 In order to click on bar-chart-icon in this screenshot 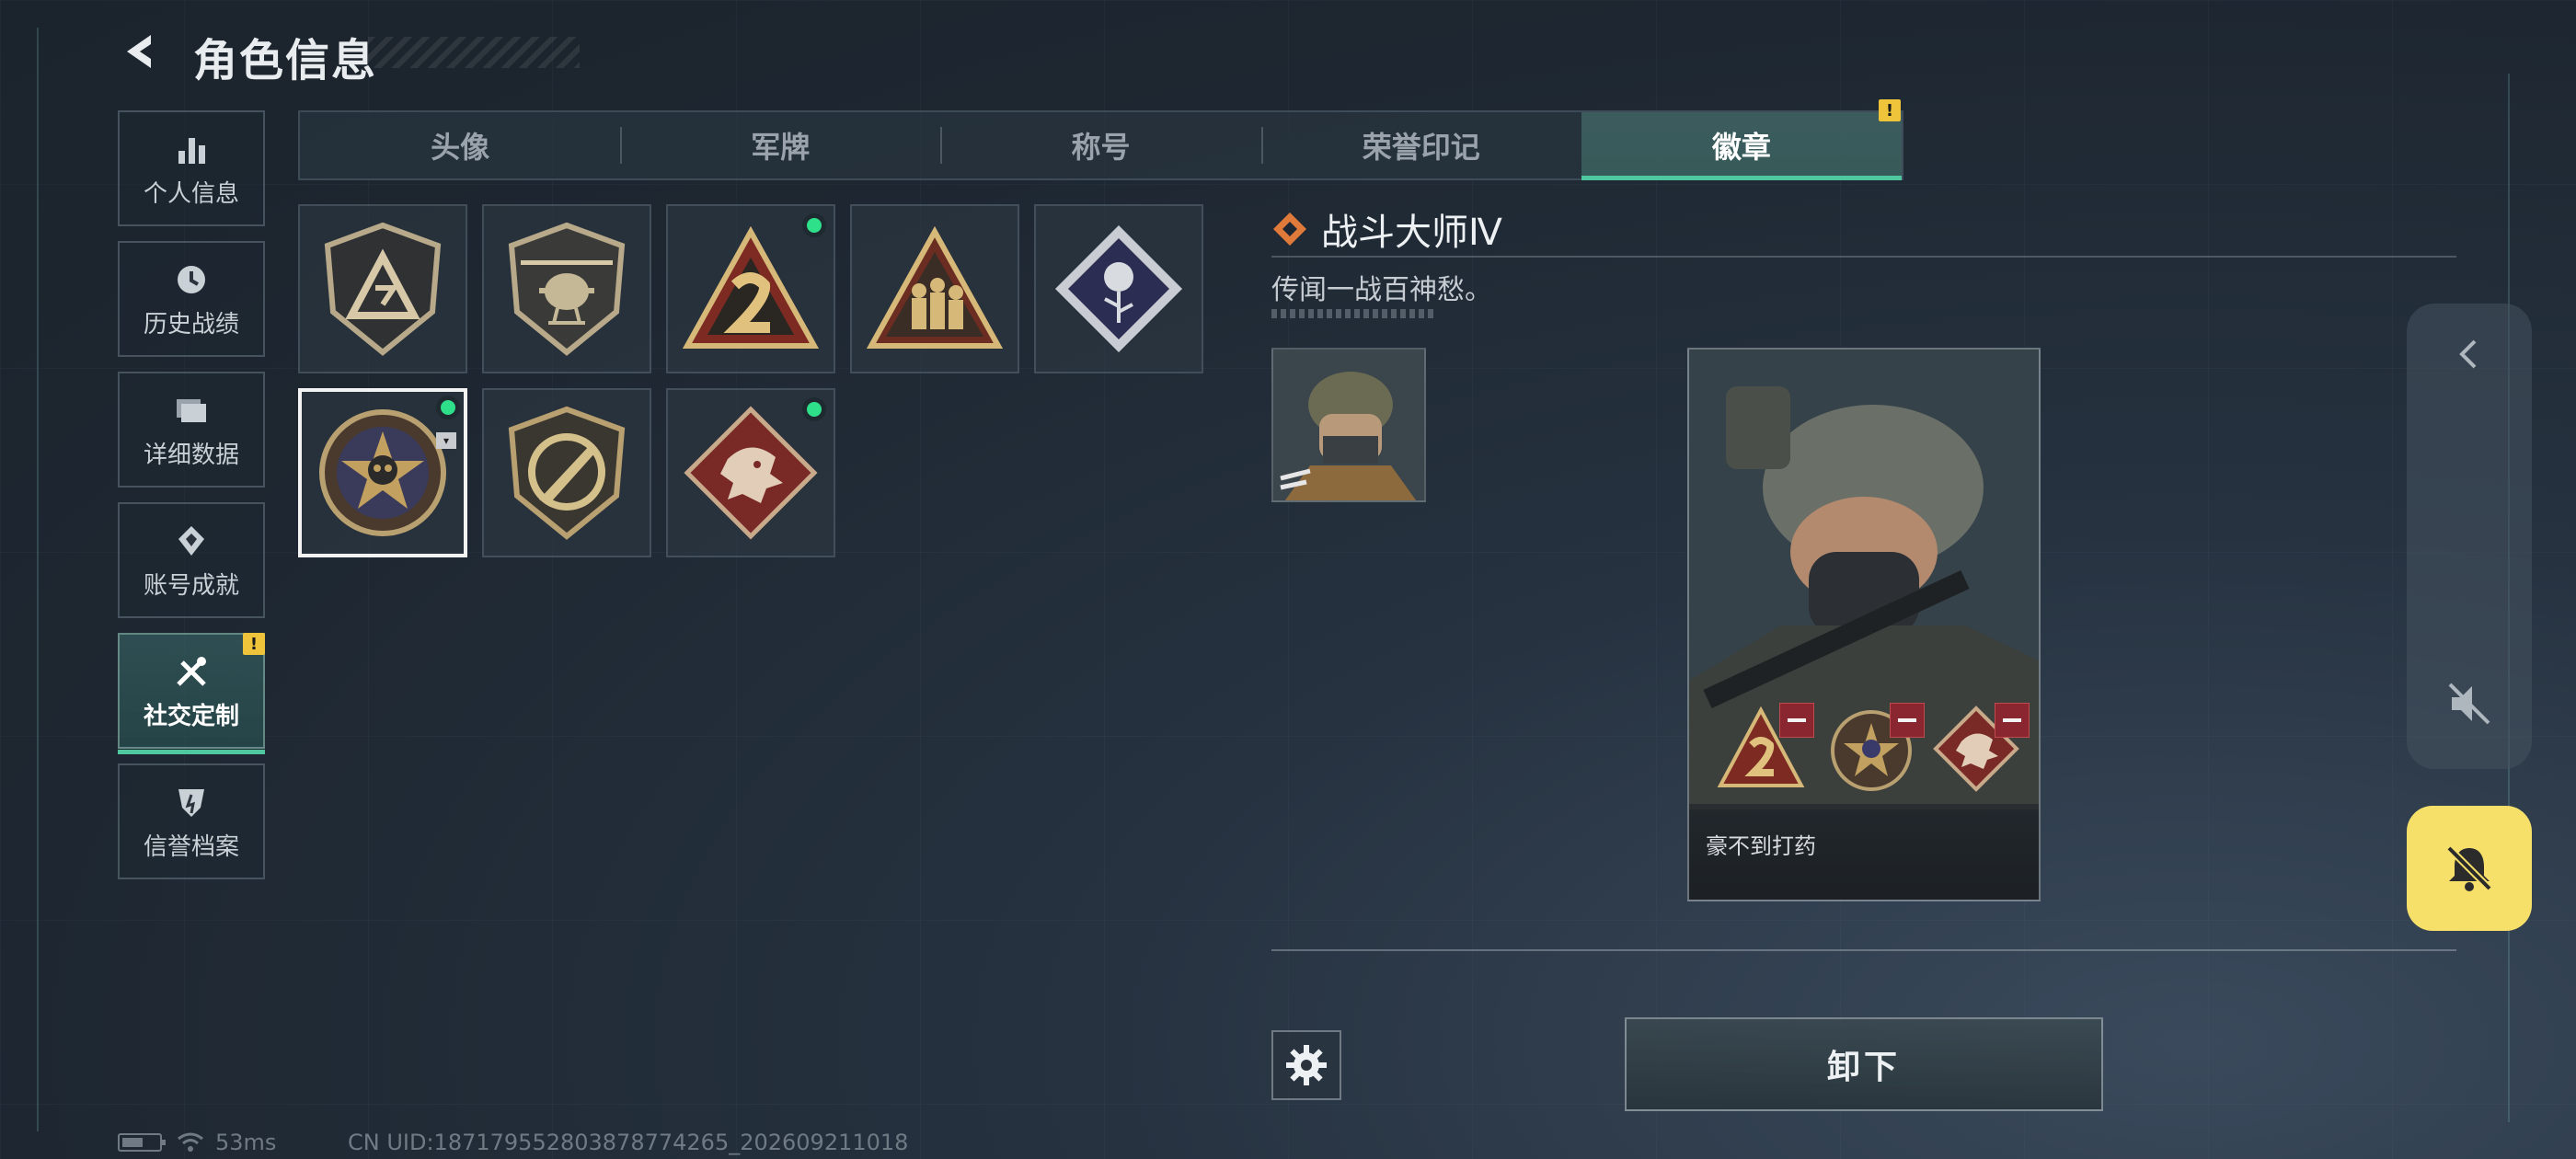, I will do `click(191, 149)`.